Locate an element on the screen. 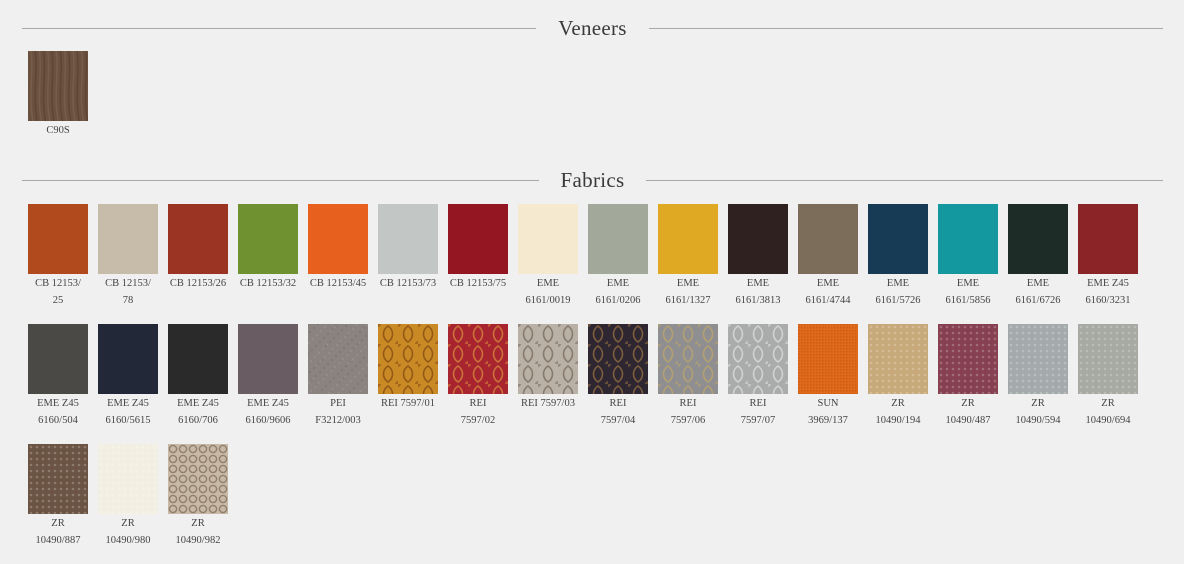 The width and height of the screenshot is (1184, 564). swatch-item: EME Z45 6160/5615 is located at coordinates (128, 384).